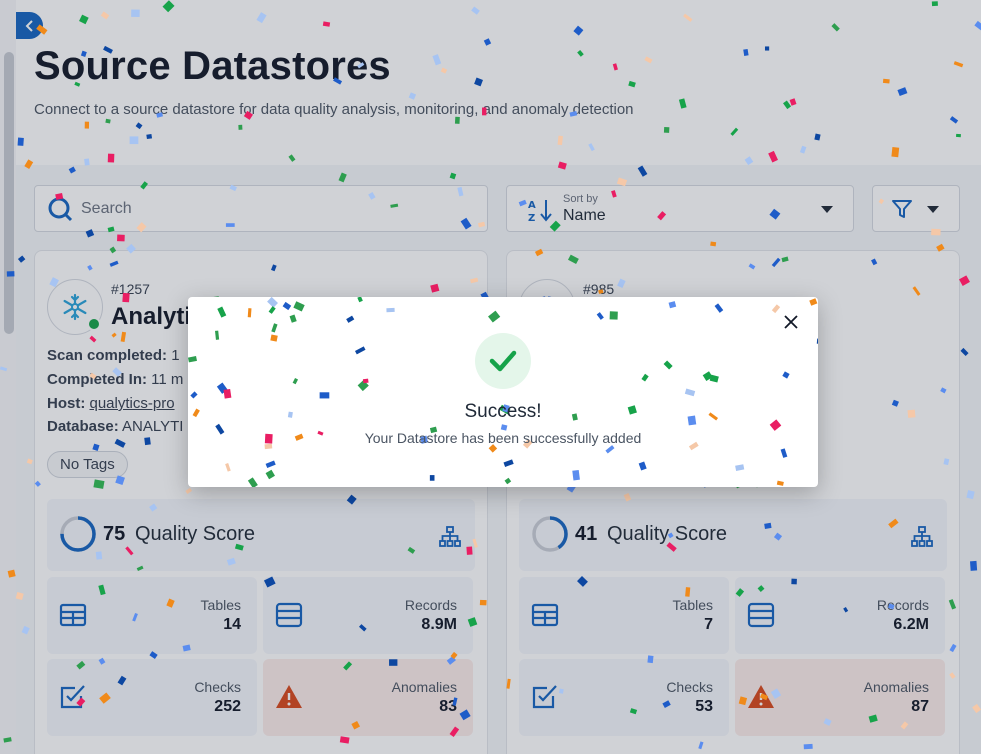 This screenshot has width=981, height=754. Describe the element at coordinates (503, 411) in the screenshot. I see `dialog-title: Success!` at that location.